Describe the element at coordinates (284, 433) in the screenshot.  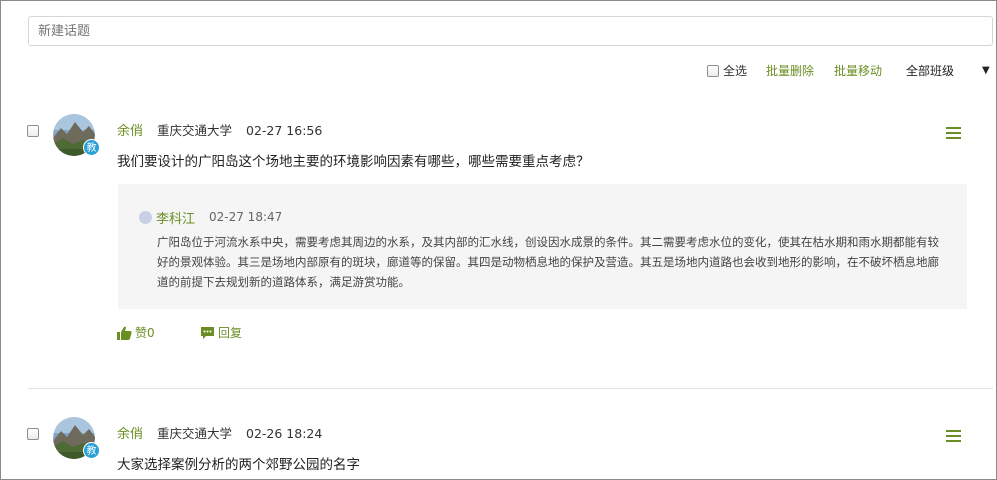
I see `post-time: 02-26 18:24` at that location.